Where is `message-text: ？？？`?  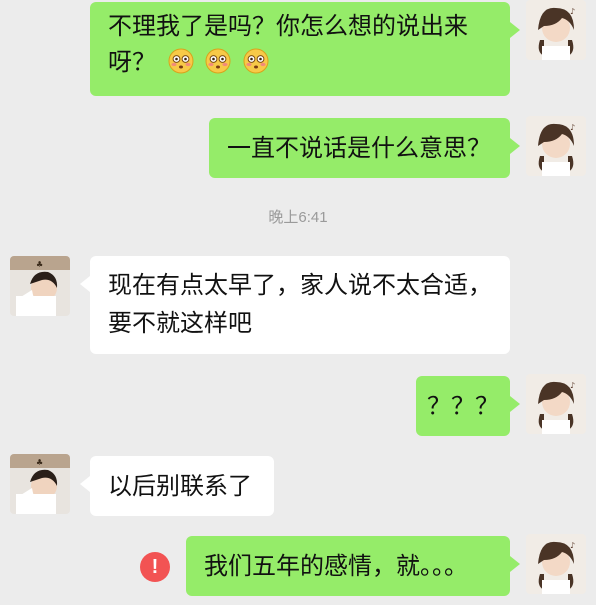
message-text: ？？？ is located at coordinates (463, 406).